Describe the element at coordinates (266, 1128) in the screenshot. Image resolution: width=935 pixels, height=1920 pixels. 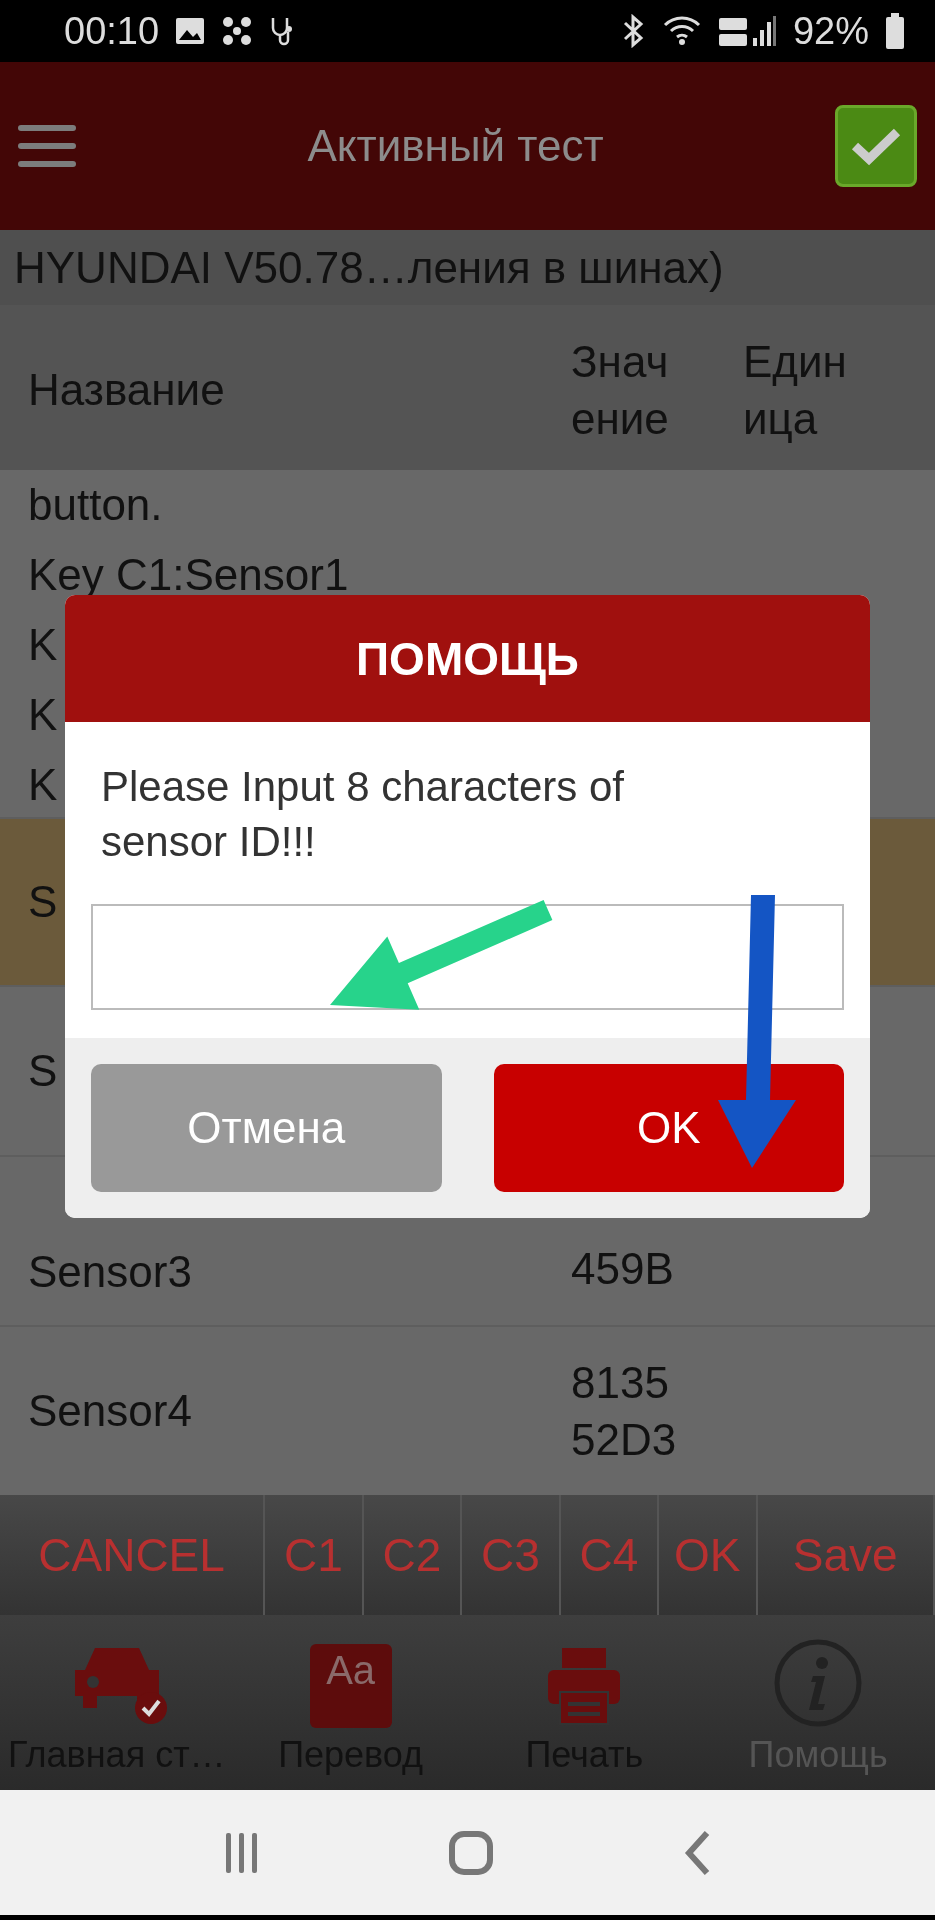
I see `cancel-button: Отмена` at that location.